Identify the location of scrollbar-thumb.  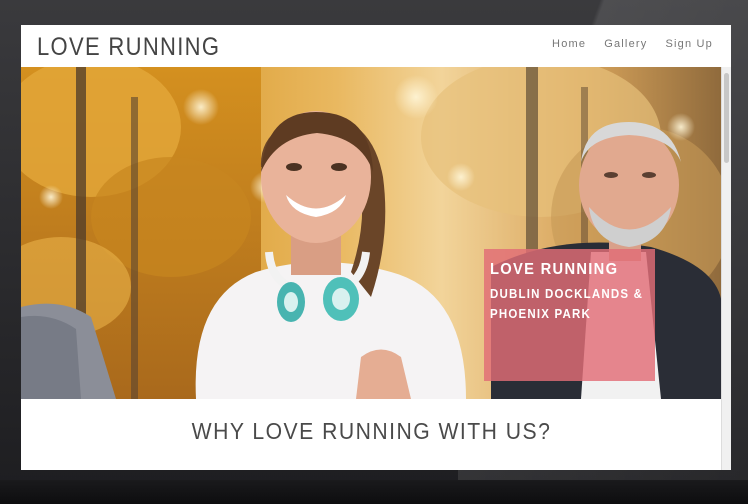
(726, 118).